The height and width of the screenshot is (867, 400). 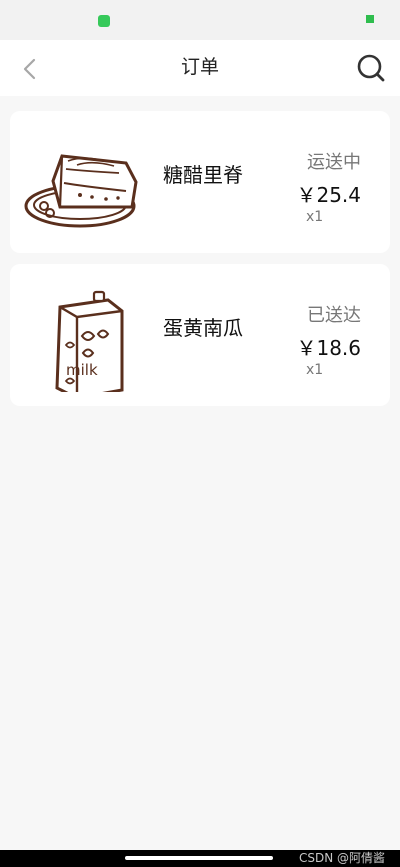 I want to click on search-icon, so click(x=371, y=68).